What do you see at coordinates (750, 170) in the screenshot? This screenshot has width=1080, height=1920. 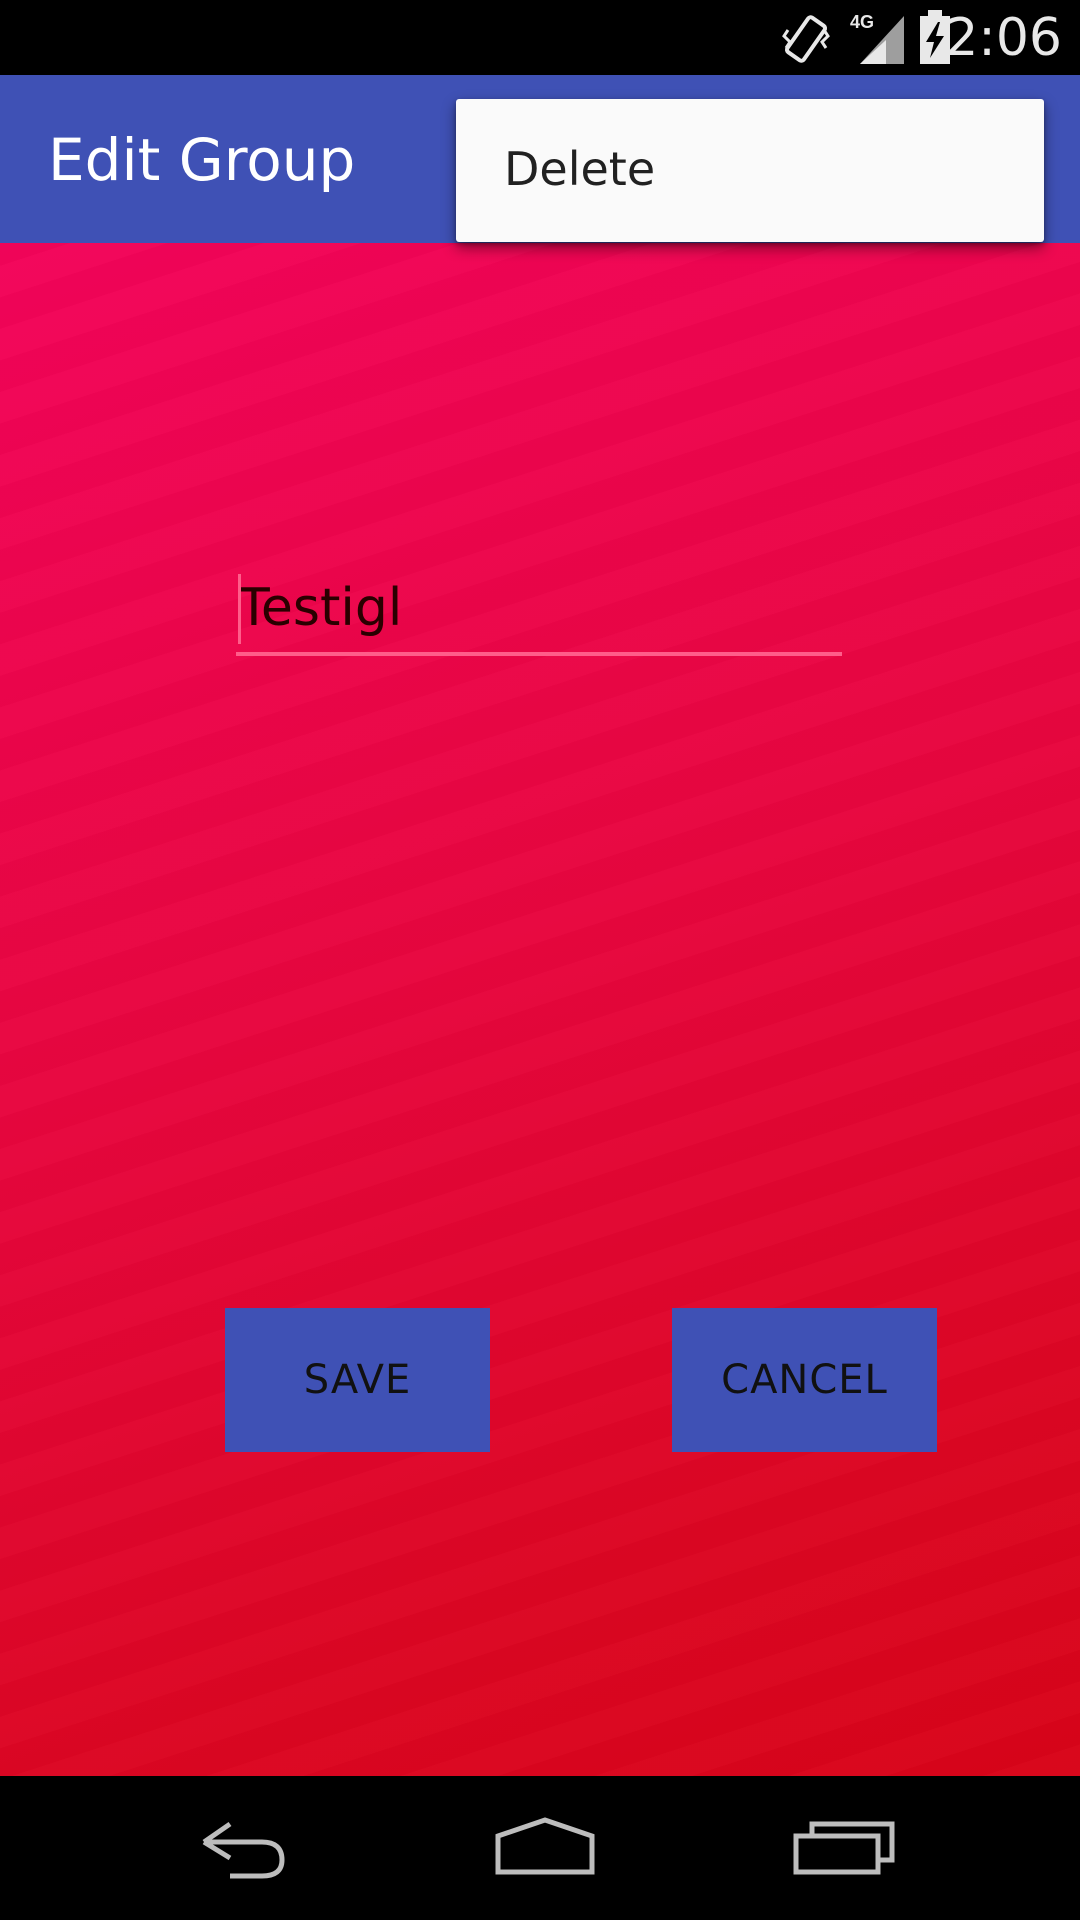 I see `overflow-menu: Delete` at bounding box center [750, 170].